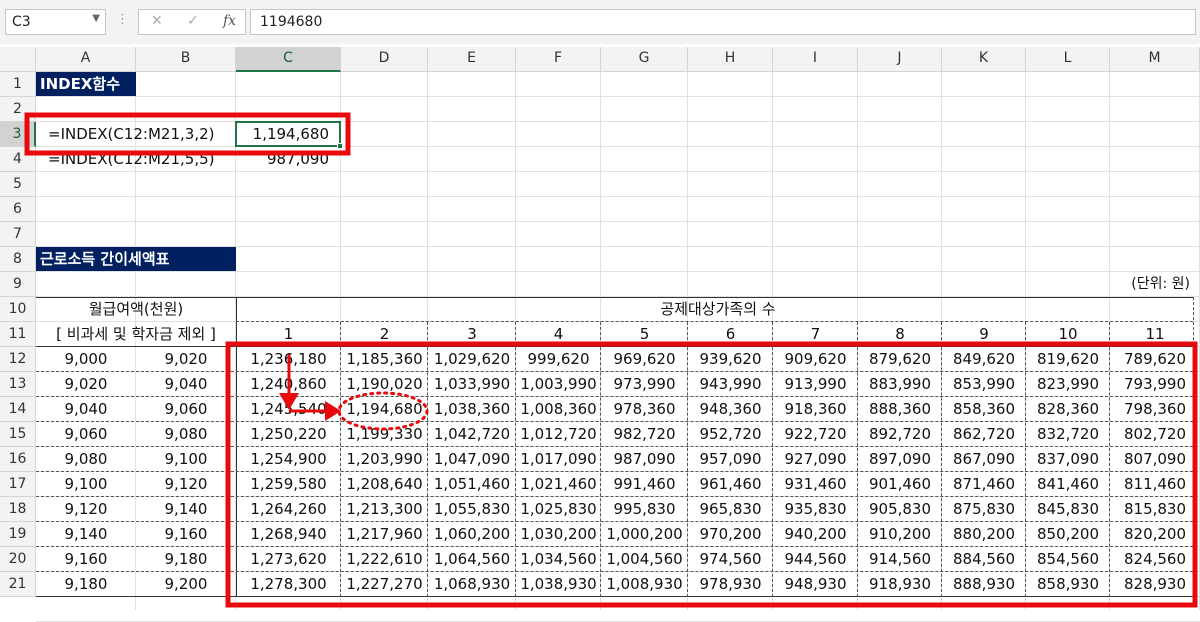  I want to click on row-arrow-head, so click(289, 401).